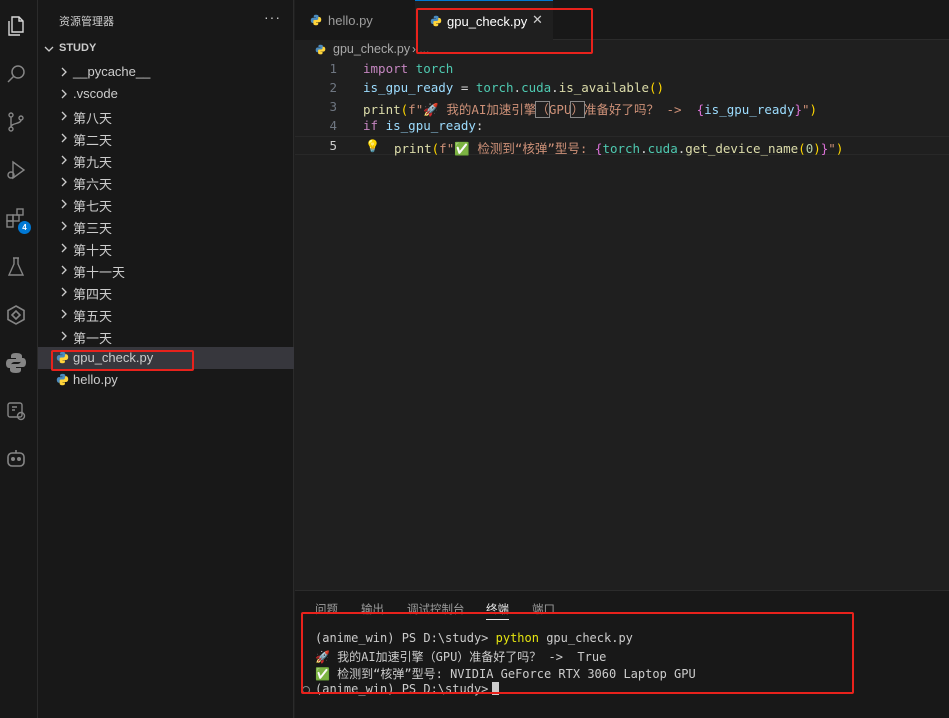  I want to click on tree-folder: 第六天, so click(166, 182).